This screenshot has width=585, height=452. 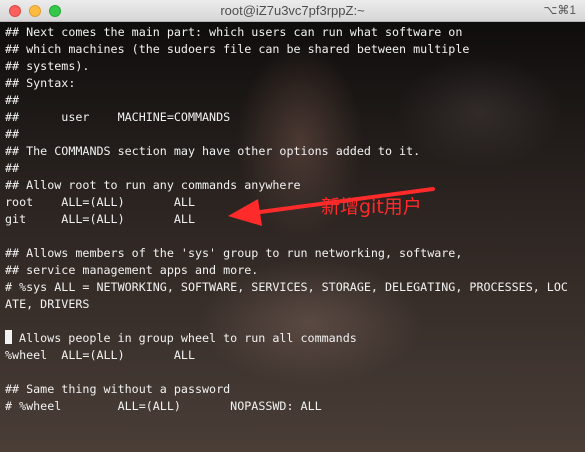 I want to click on annotation-arrow-icon, so click(x=331, y=206).